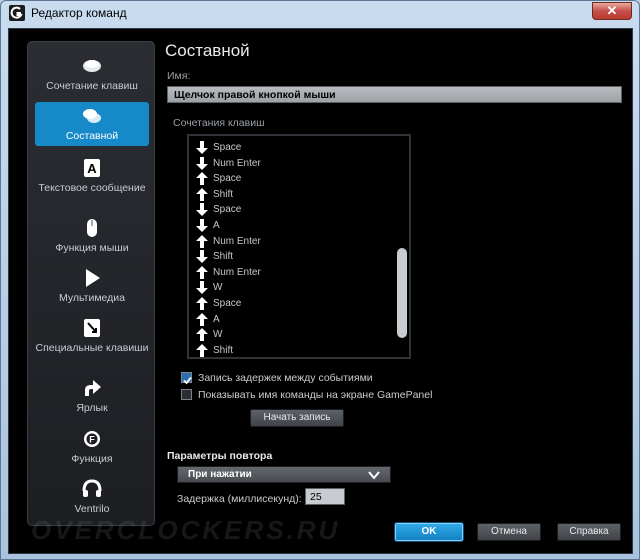  I want to click on keyboard-keys-icon, so click(92, 66).